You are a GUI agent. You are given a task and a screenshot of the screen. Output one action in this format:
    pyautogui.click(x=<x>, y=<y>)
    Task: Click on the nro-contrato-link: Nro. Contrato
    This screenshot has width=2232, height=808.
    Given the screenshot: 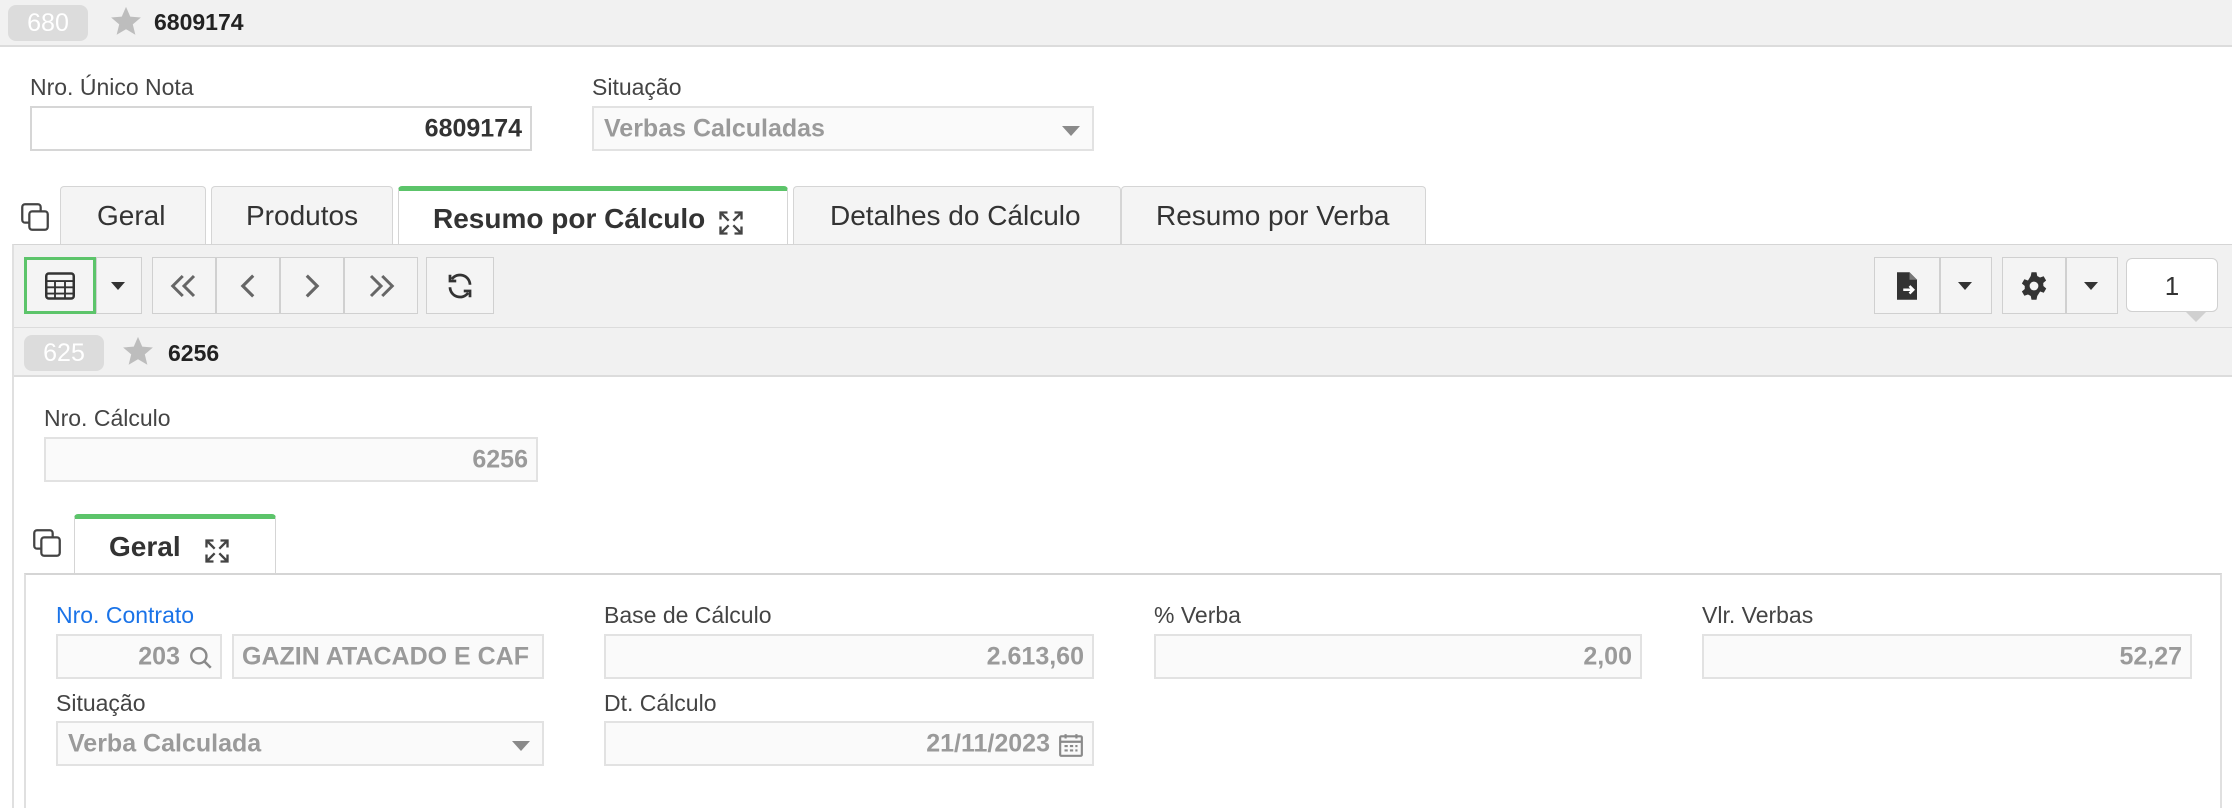 What is the action you would take?
    pyautogui.click(x=125, y=615)
    